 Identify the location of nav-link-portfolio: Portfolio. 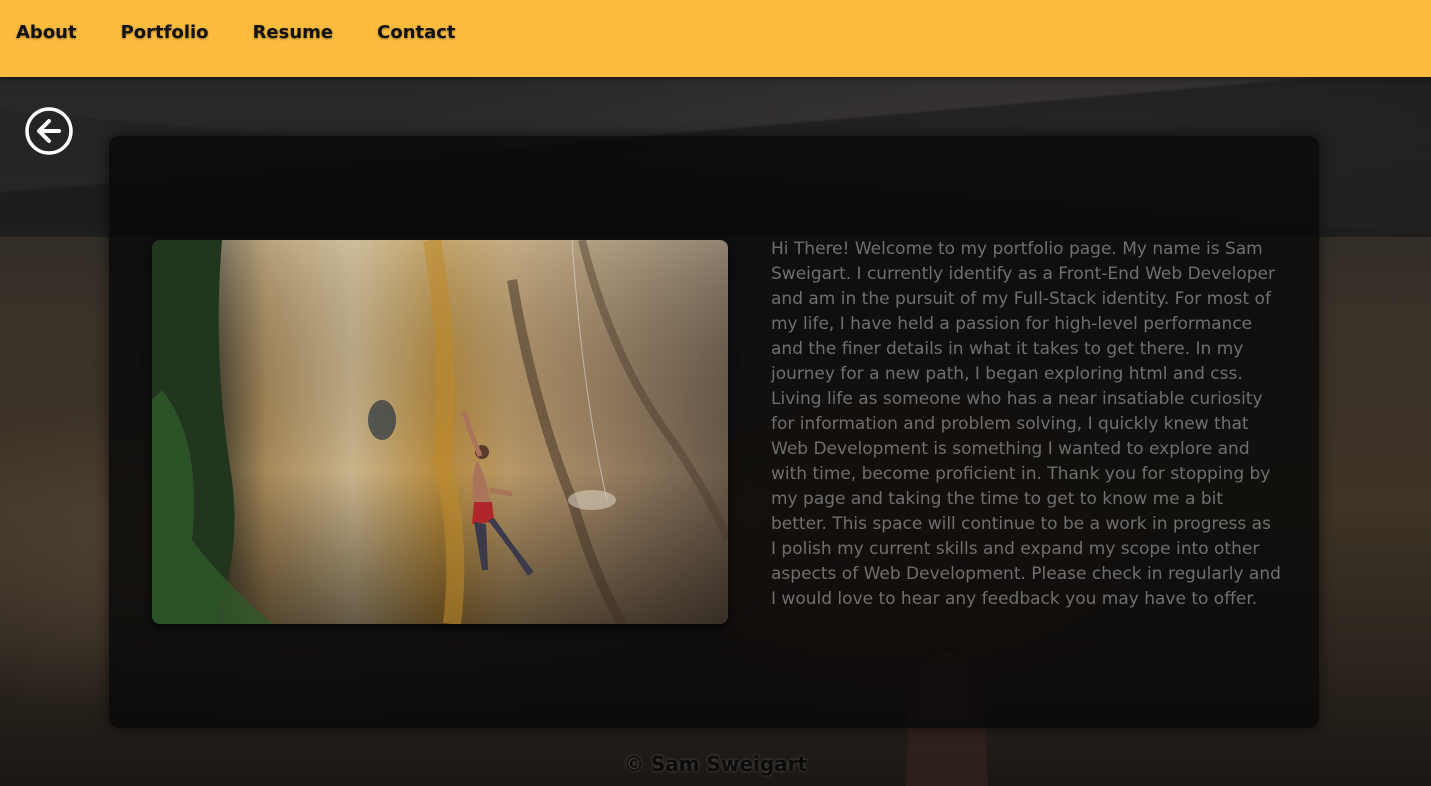
(165, 32).